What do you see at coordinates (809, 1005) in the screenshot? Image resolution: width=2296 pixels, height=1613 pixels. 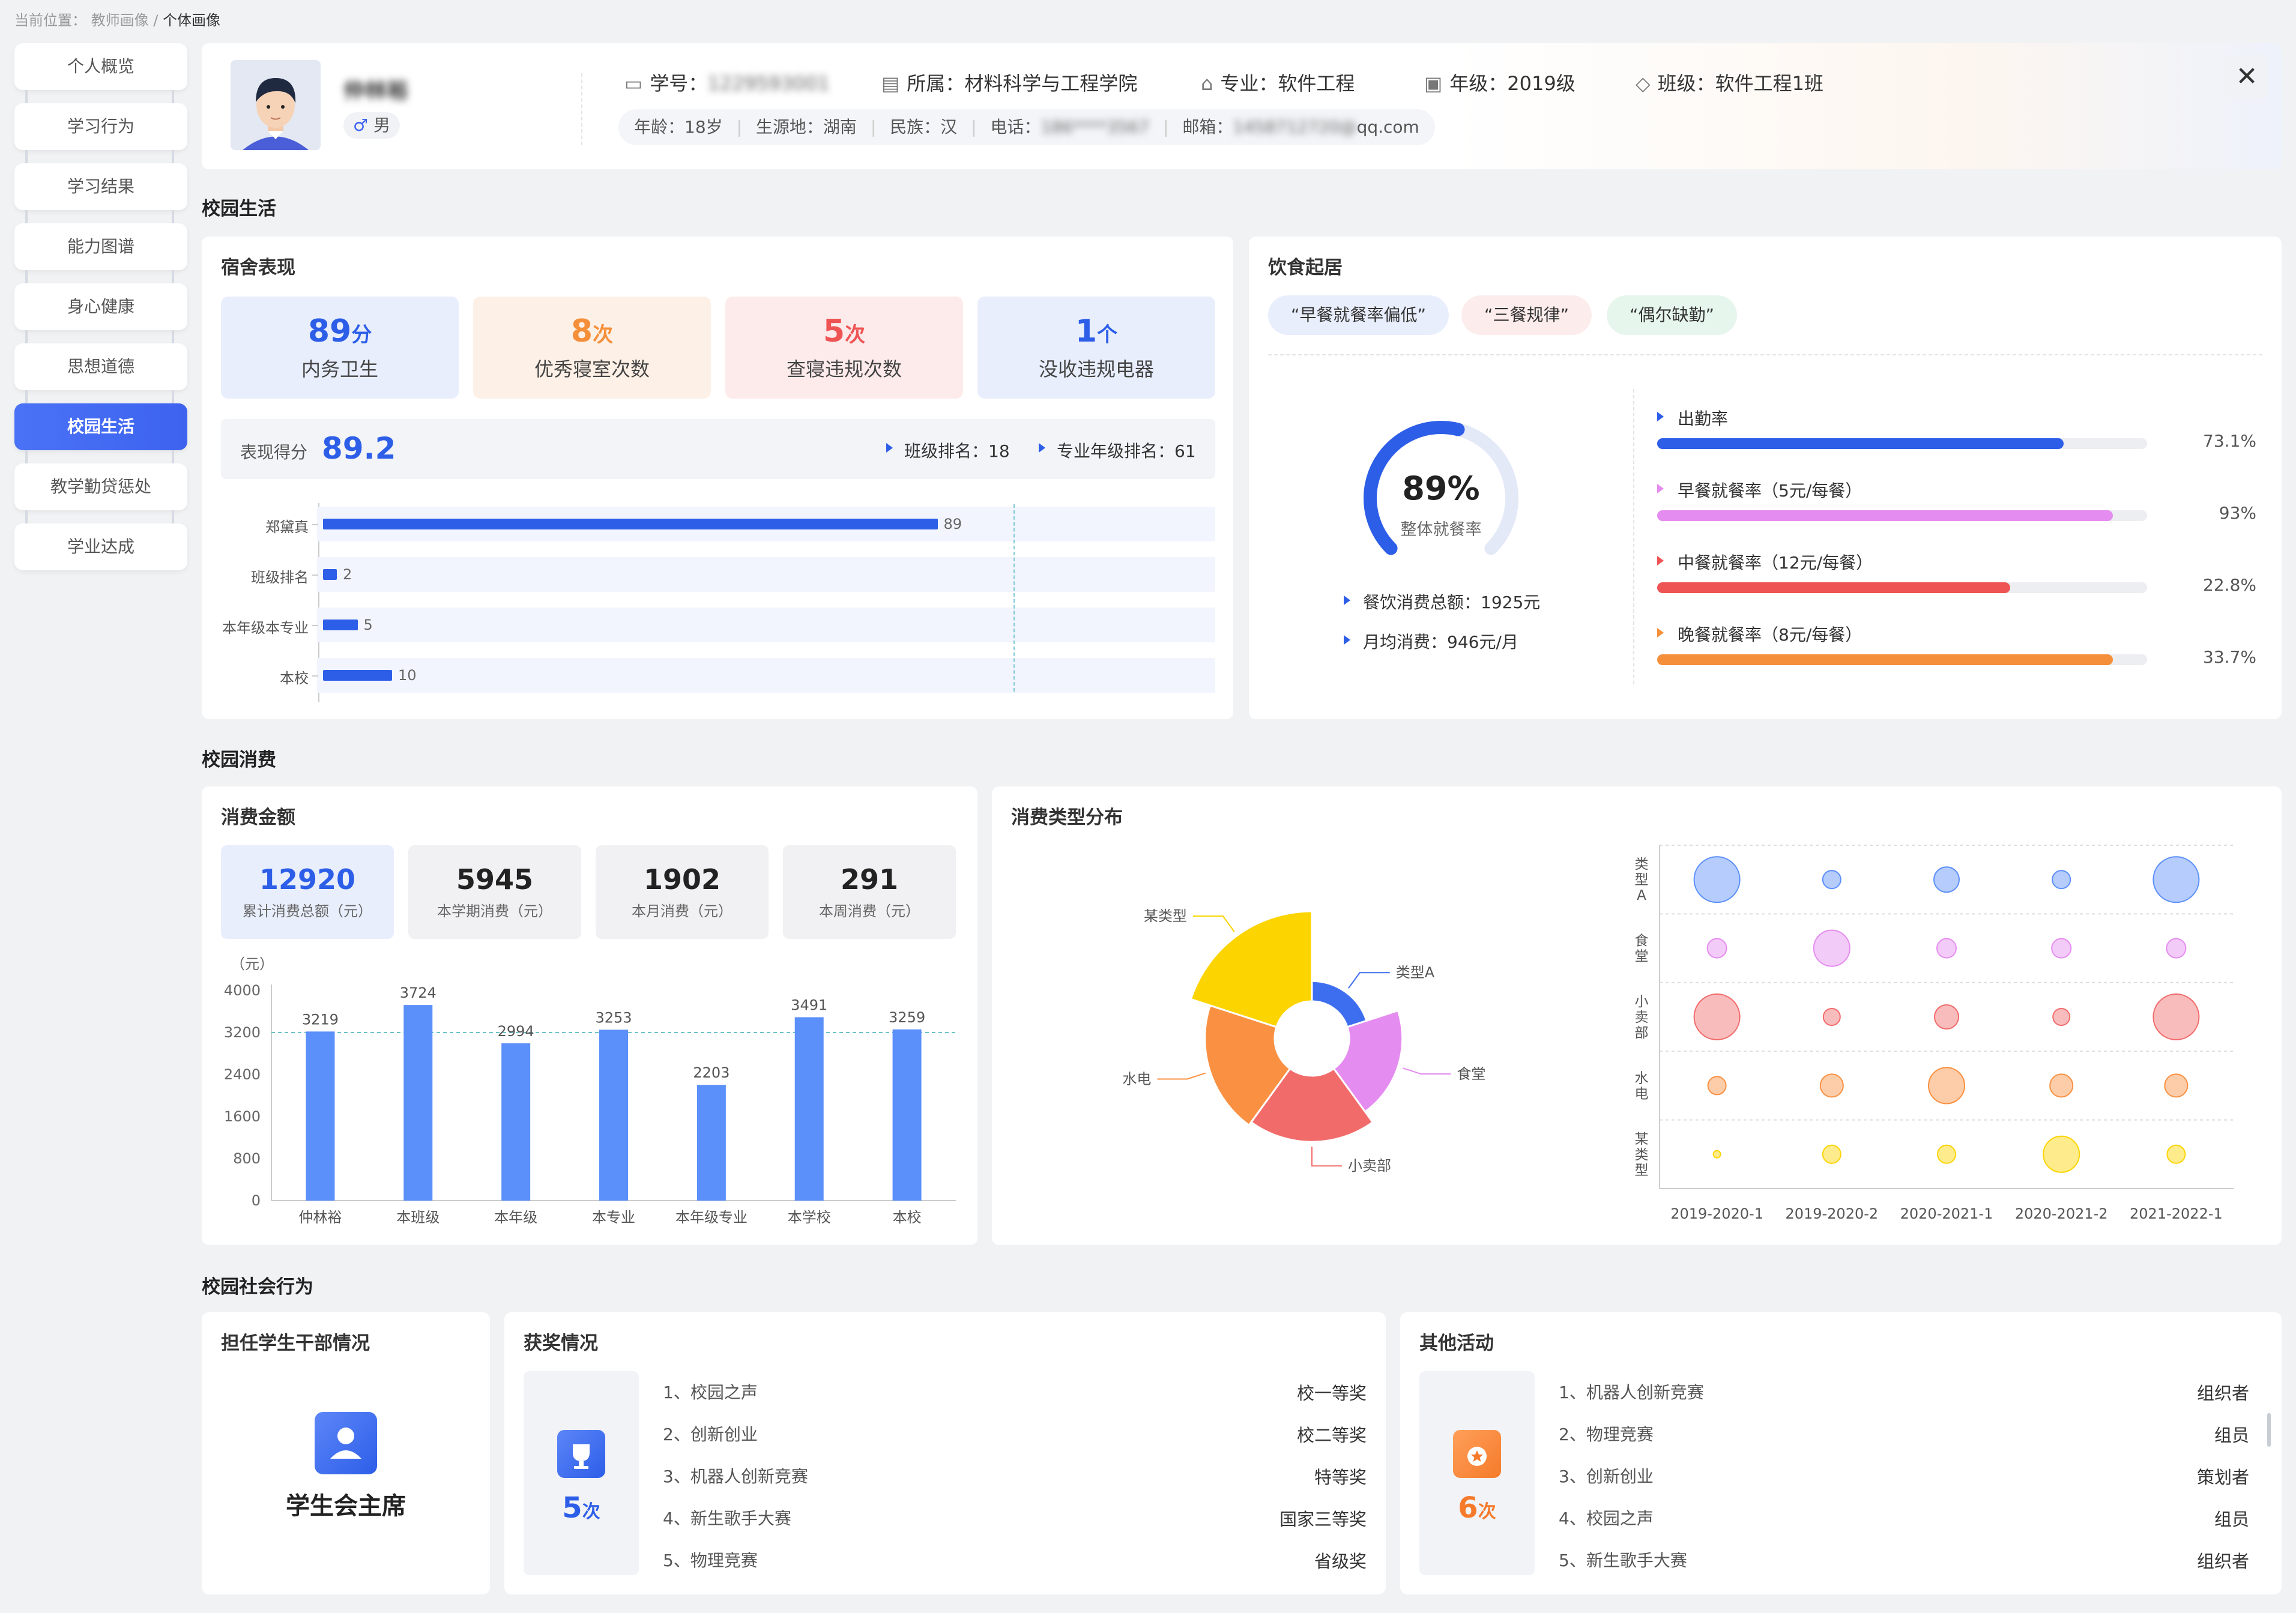 I see `bar-data-label: 3491` at bounding box center [809, 1005].